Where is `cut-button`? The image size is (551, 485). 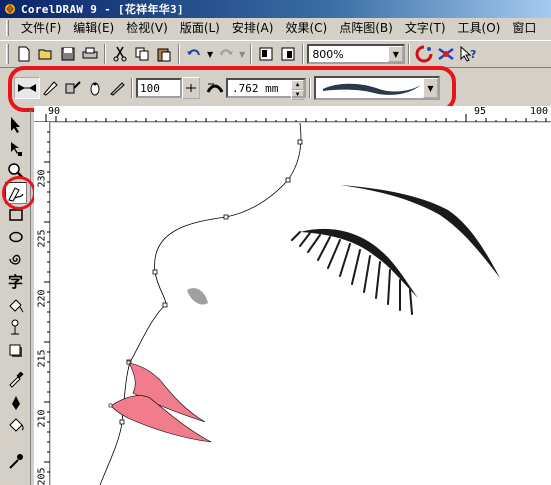
cut-button is located at coordinates (120, 54).